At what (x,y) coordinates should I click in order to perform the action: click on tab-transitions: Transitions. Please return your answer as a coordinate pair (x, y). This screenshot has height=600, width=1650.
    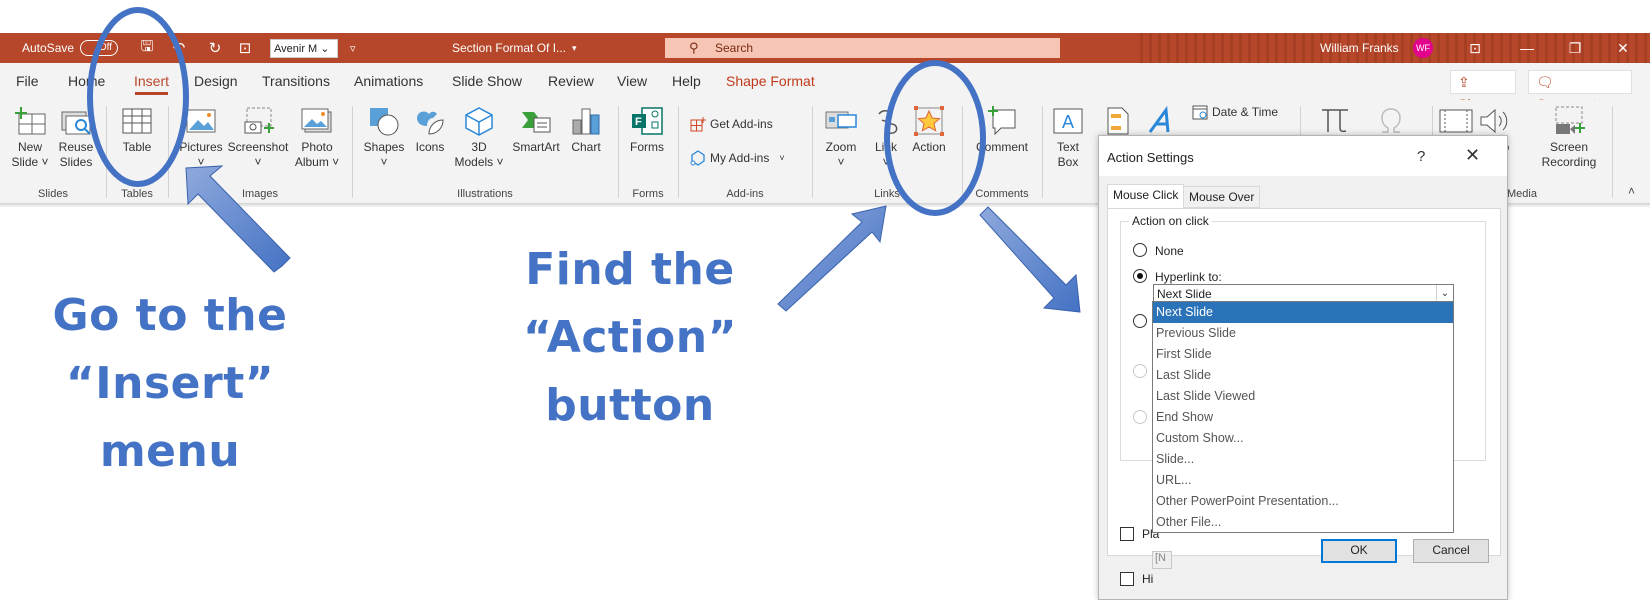
    Looking at the image, I should click on (296, 81).